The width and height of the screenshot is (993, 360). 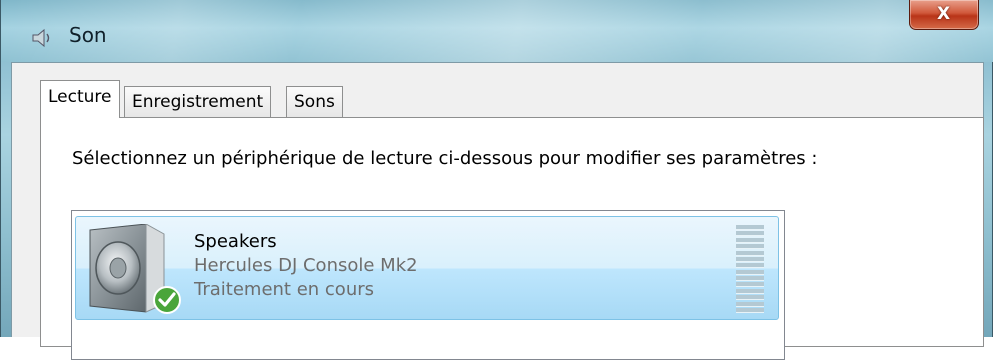 What do you see at coordinates (88, 35) in the screenshot?
I see `window-title: Son` at bounding box center [88, 35].